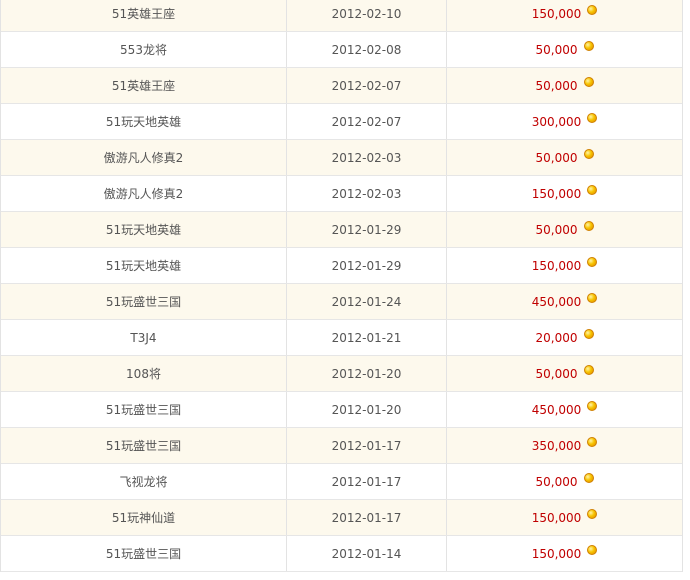 Image resolution: width=690 pixels, height=580 pixels. What do you see at coordinates (144, 517) in the screenshot?
I see `game-name: 51玩神仙道` at bounding box center [144, 517].